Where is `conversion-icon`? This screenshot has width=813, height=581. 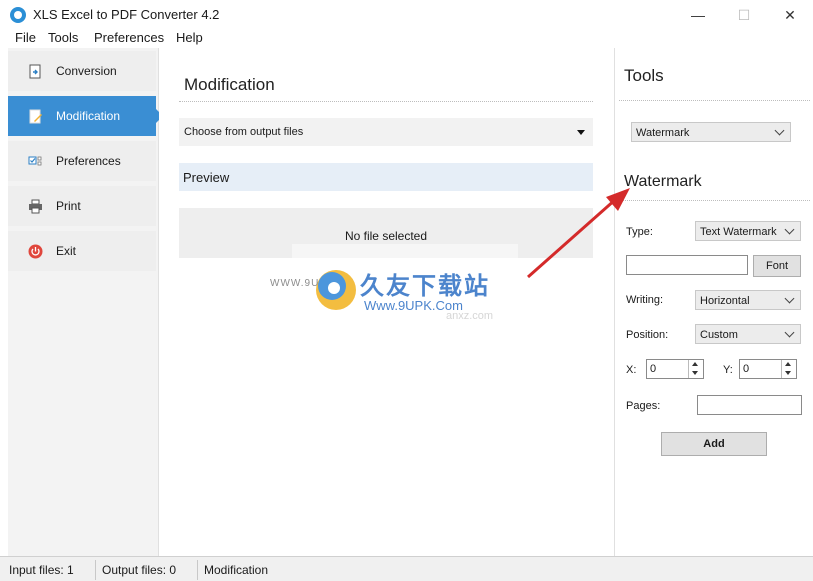 conversion-icon is located at coordinates (35, 71).